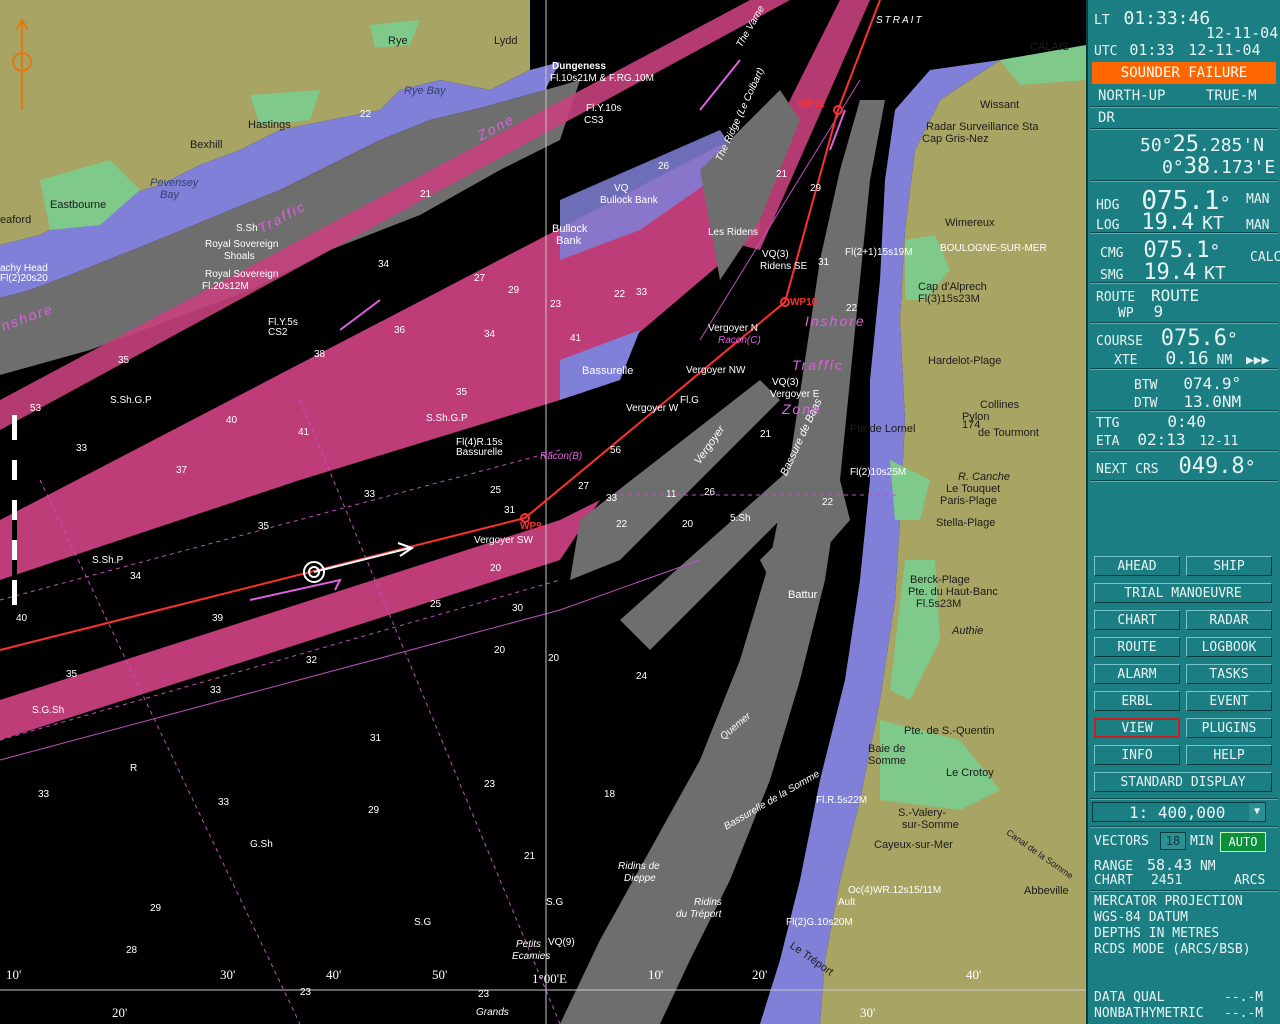  Describe the element at coordinates (760, 974) in the screenshot. I see `lon-tick: 20'` at that location.